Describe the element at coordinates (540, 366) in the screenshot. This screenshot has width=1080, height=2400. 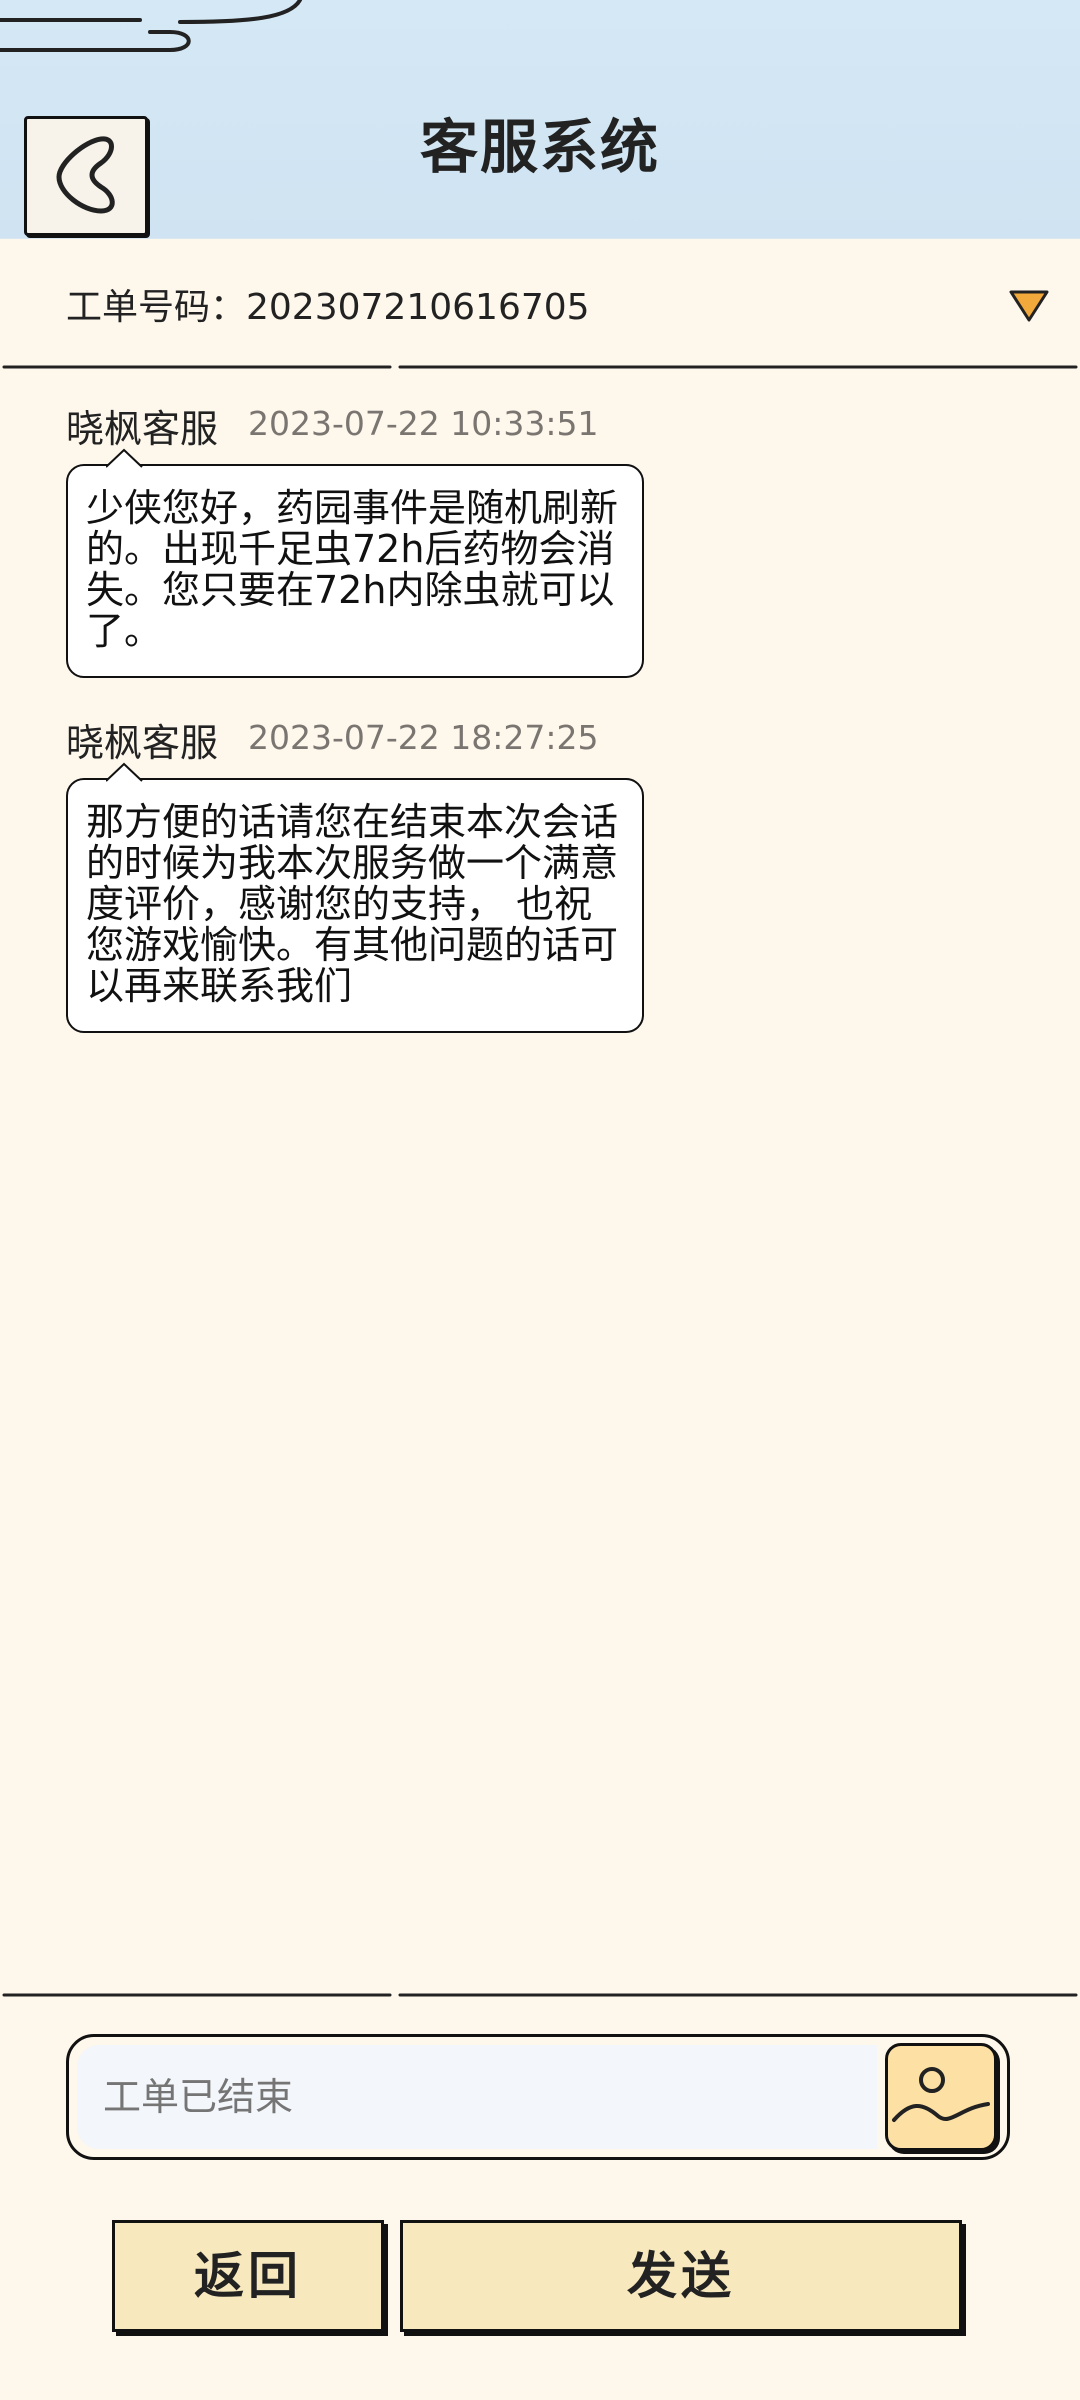
I see `divider-top` at that location.